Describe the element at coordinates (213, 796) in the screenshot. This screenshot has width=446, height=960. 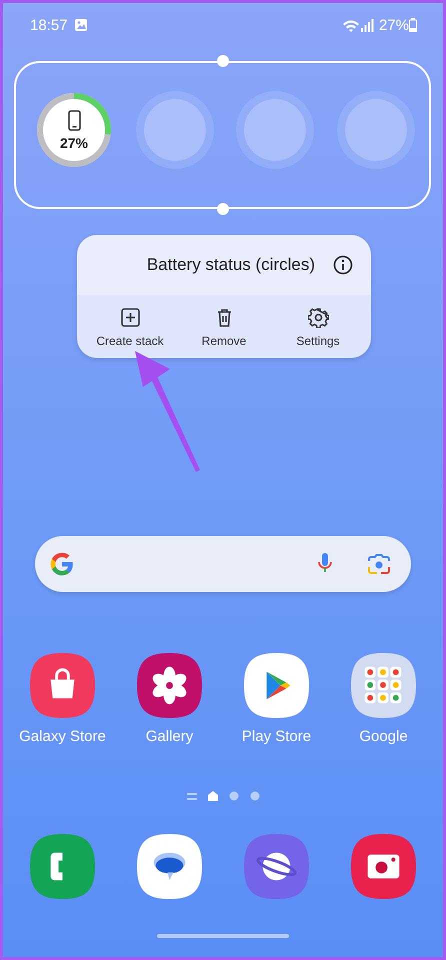
I see `home-page-icon` at that location.